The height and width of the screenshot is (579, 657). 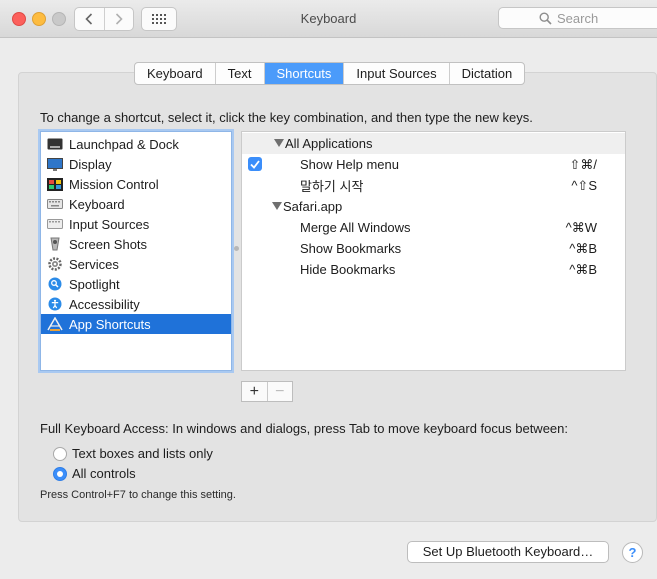 What do you see at coordinates (395, 73) in the screenshot?
I see `tab-input-sources: Input Sources` at bounding box center [395, 73].